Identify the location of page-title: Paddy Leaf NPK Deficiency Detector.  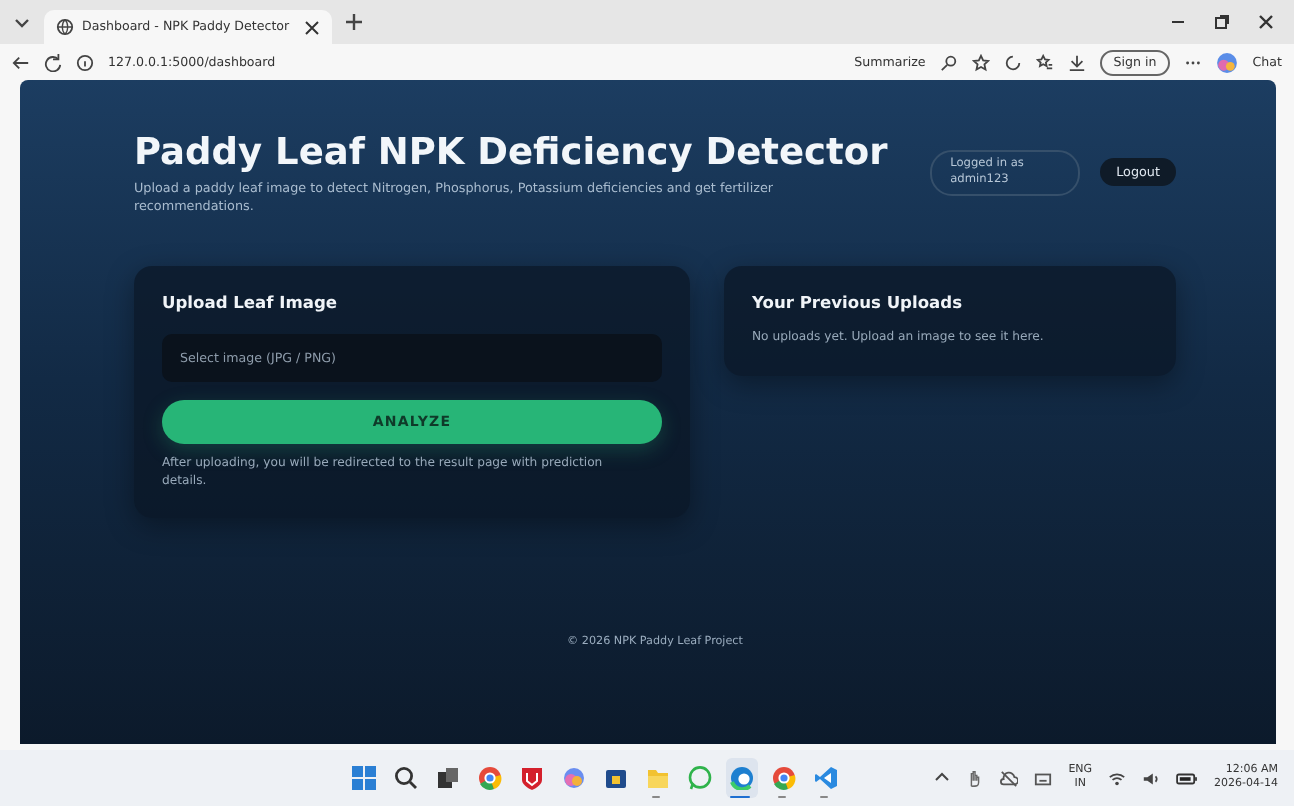
(512, 153).